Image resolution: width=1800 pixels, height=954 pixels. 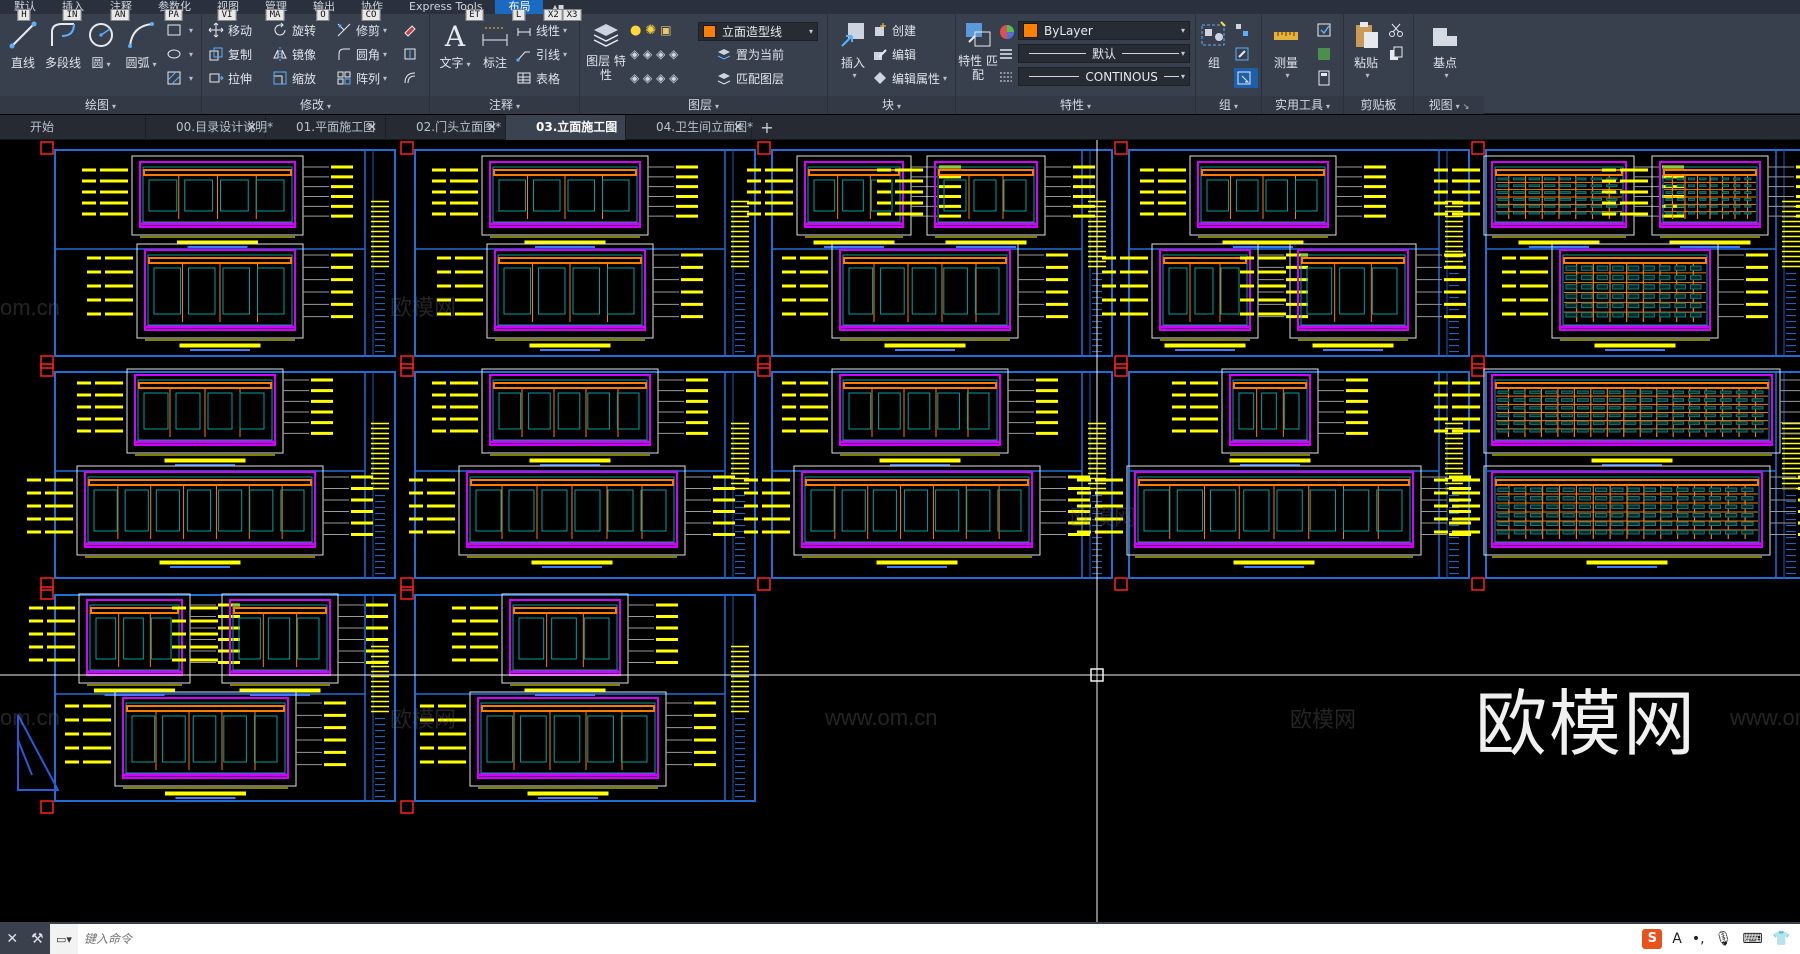 I want to click on layer-state-icons: ● ✺ ▣, so click(x=651, y=30).